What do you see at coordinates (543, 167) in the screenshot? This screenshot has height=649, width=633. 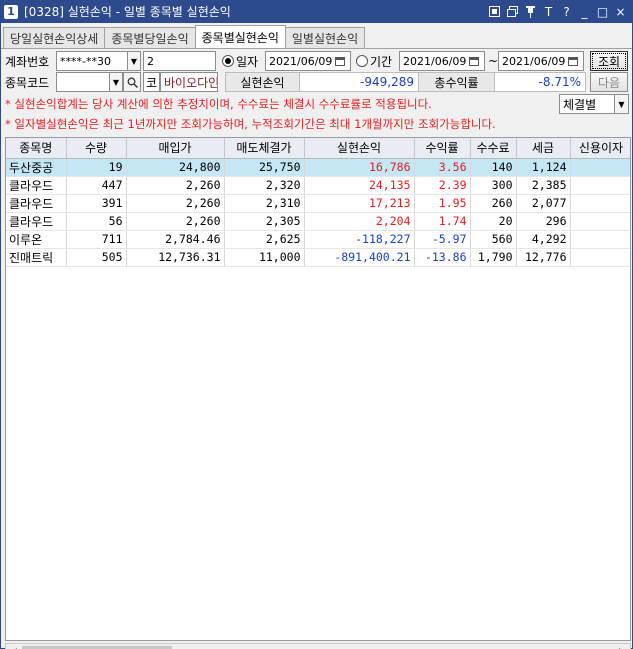 I see `cell-tax: 1,124` at bounding box center [543, 167].